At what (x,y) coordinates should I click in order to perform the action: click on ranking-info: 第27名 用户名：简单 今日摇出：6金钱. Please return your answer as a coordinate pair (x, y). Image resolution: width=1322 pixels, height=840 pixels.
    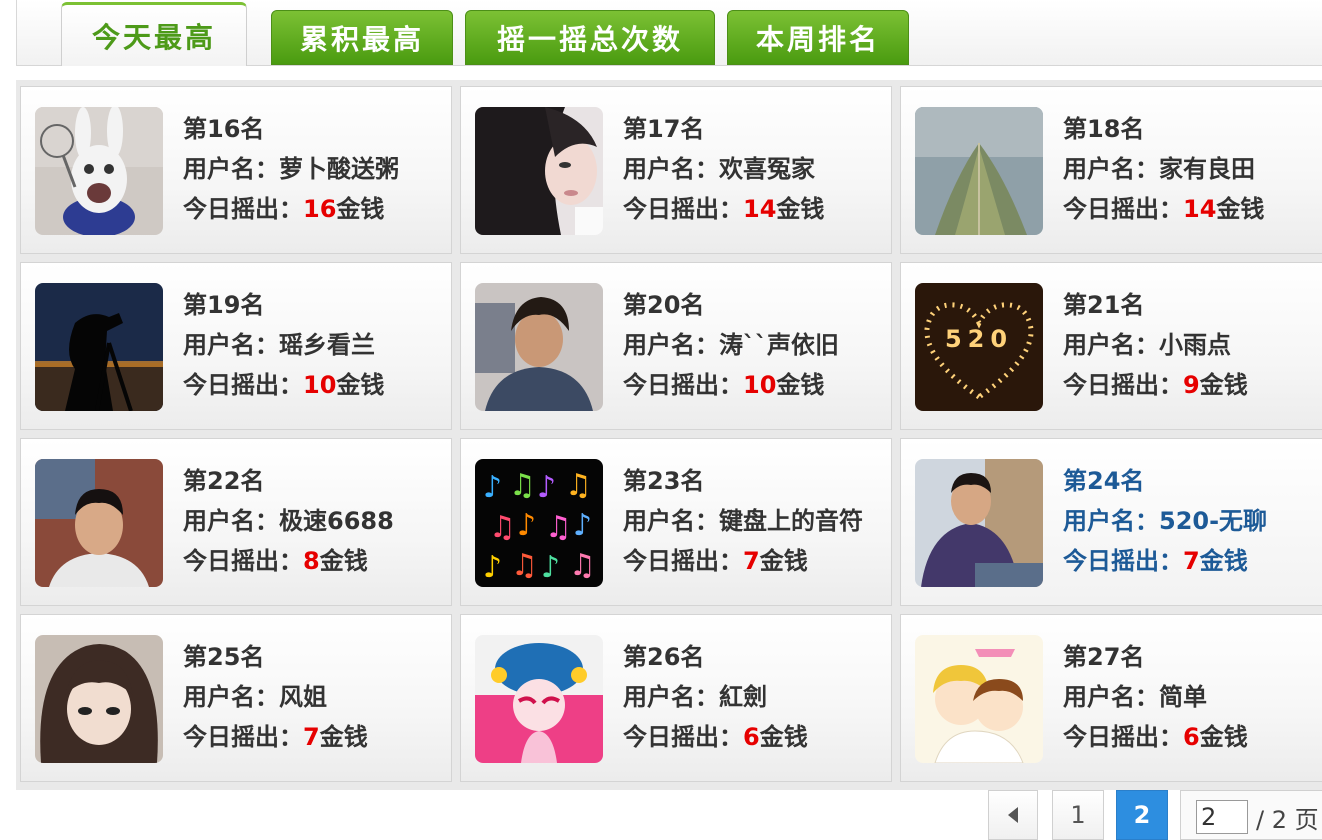
    Looking at the image, I should click on (1155, 697).